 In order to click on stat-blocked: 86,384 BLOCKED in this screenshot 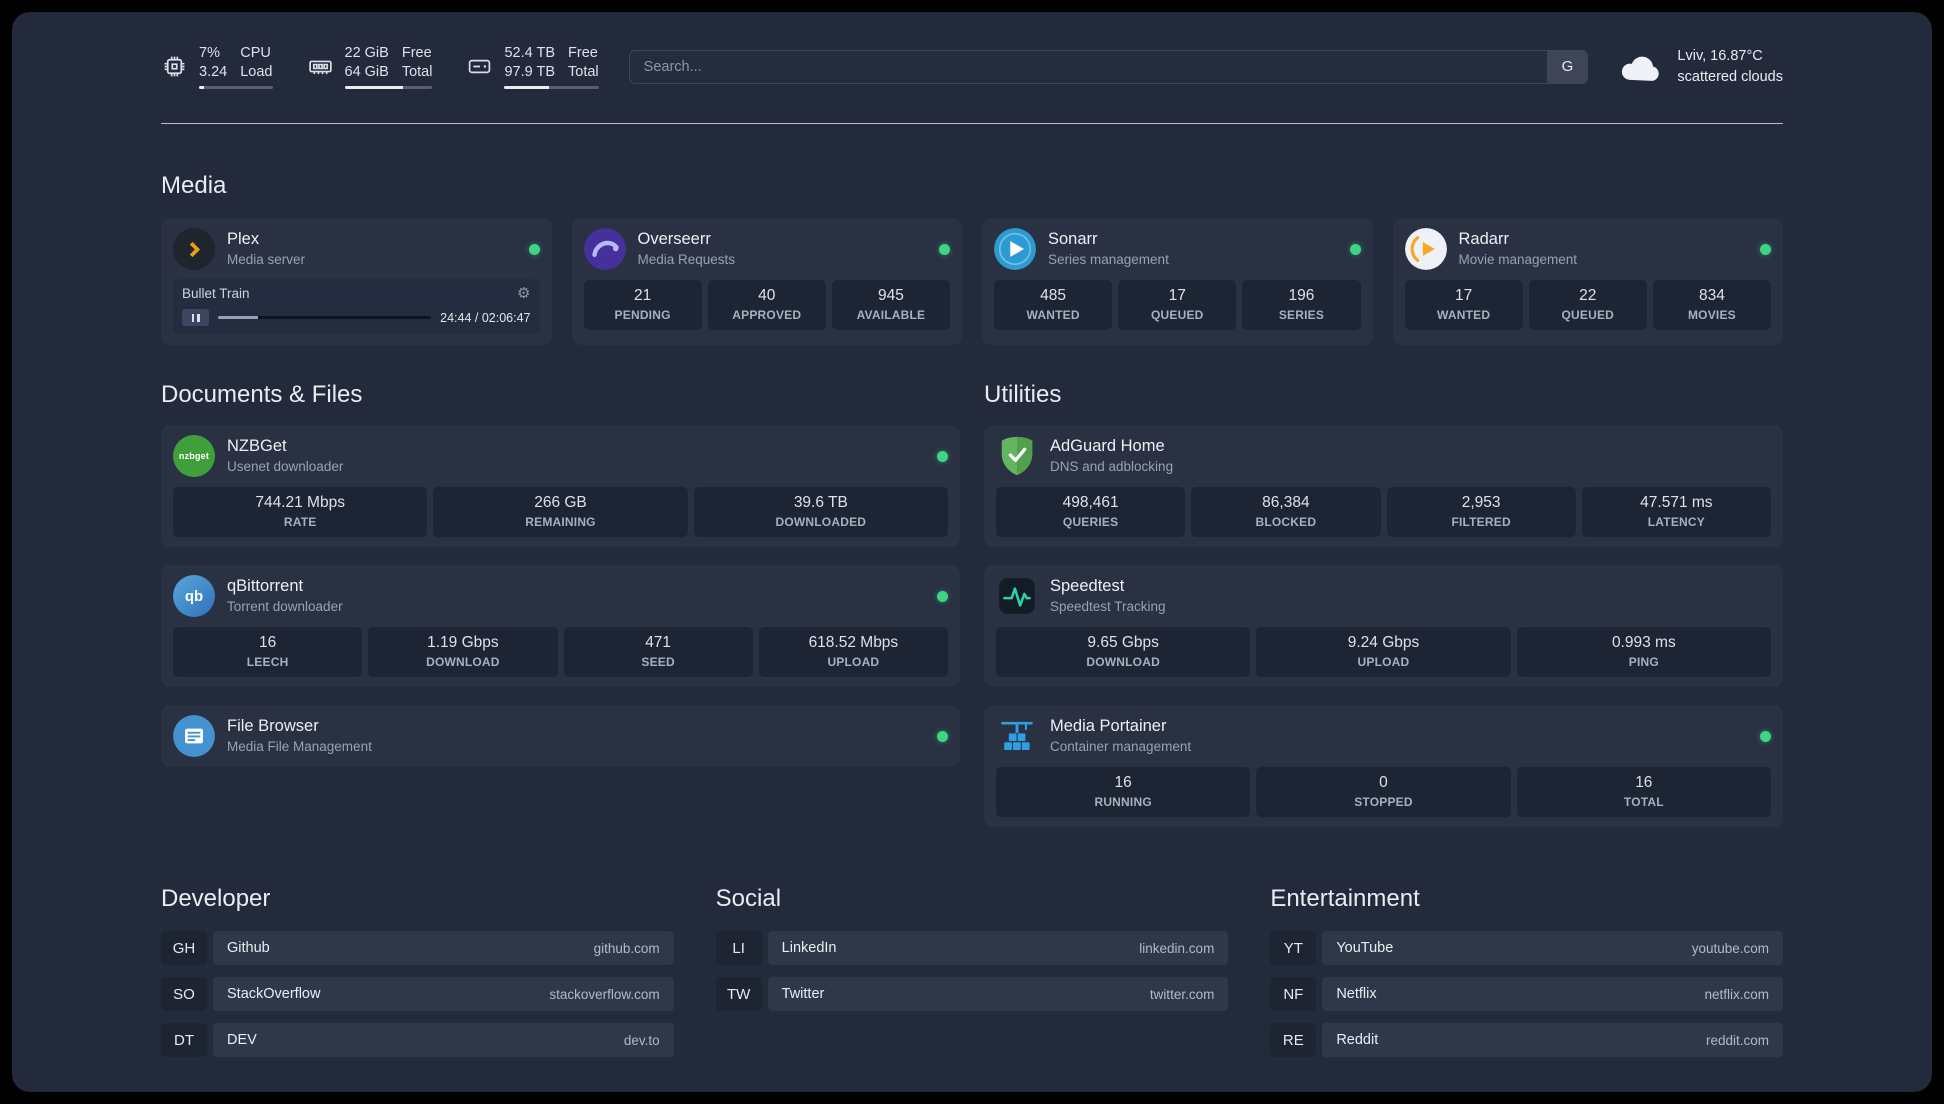, I will do `click(1286, 512)`.